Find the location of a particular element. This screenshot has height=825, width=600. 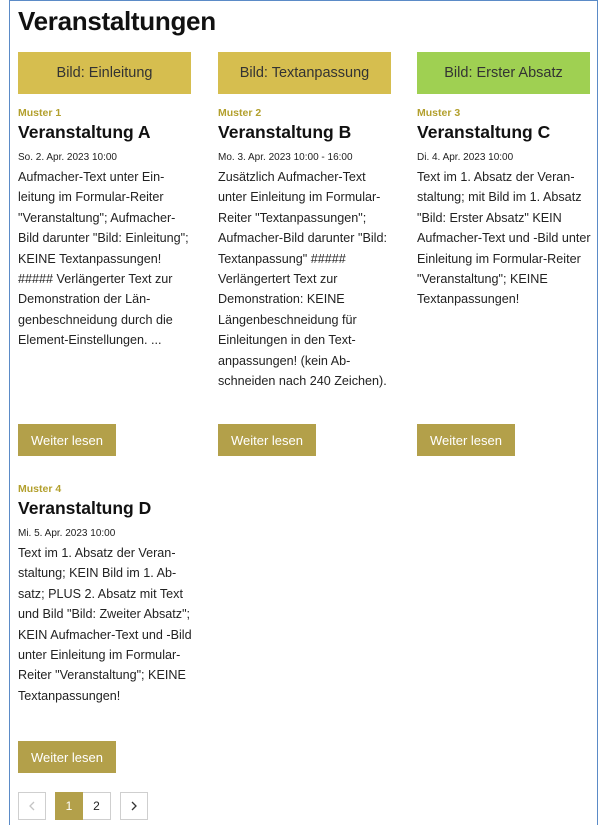

event-pattern-label: Muster 3 is located at coordinates (439, 113).